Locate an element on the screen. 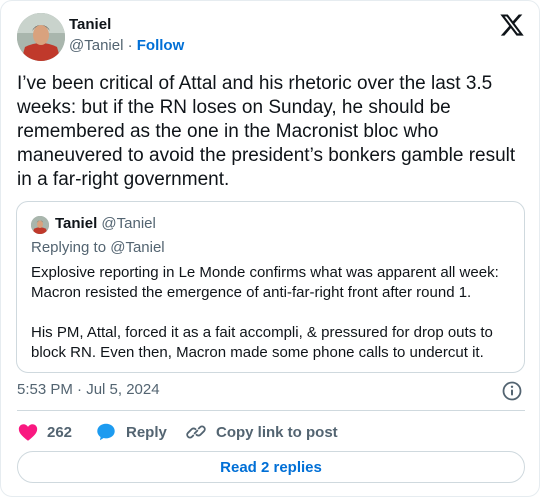  reply-bubble-icon is located at coordinates (106, 432).